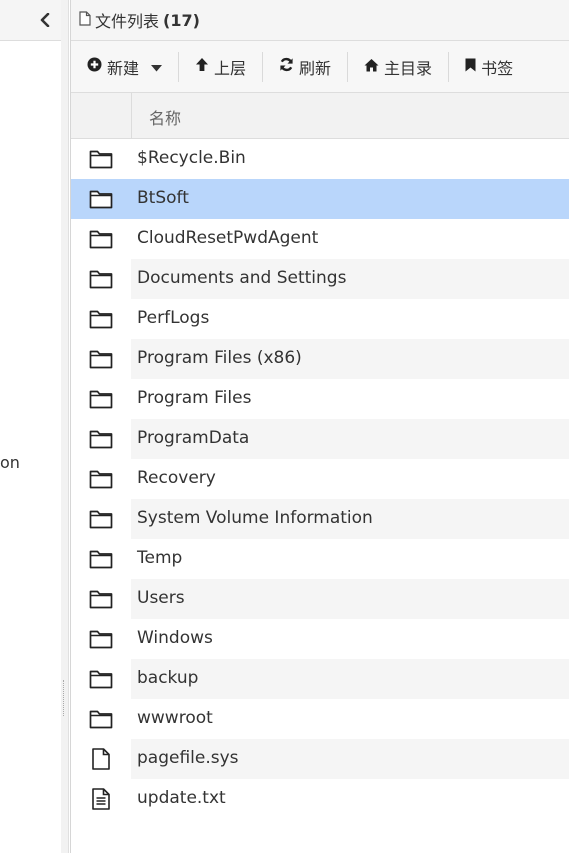 The image size is (569, 853). I want to click on panel-splitter, so click(65, 426).